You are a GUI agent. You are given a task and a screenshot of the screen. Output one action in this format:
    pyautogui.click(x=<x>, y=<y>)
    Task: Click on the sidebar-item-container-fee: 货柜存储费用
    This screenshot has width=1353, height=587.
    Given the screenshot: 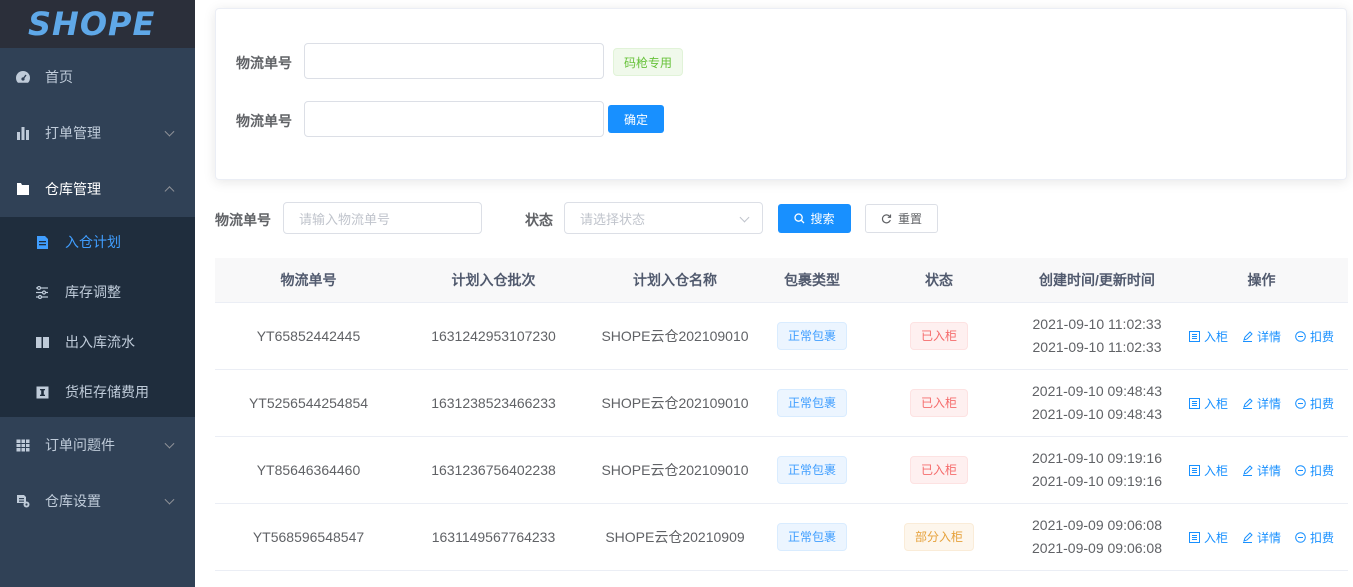 What is the action you would take?
    pyautogui.click(x=97, y=392)
    